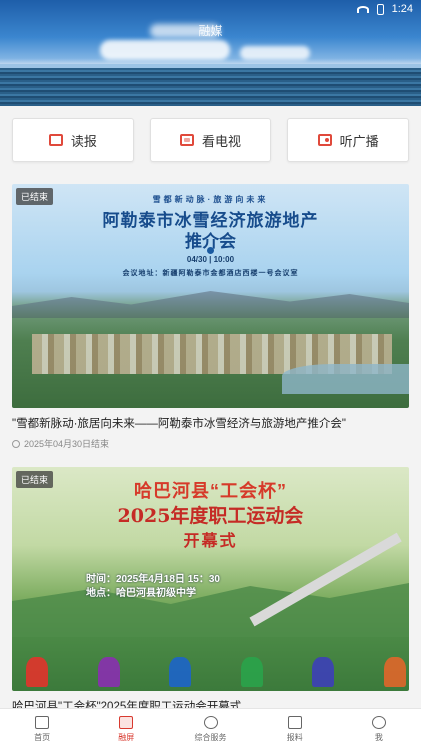  Describe the element at coordinates (210, 31) in the screenshot. I see `header-title: 融媒` at that location.